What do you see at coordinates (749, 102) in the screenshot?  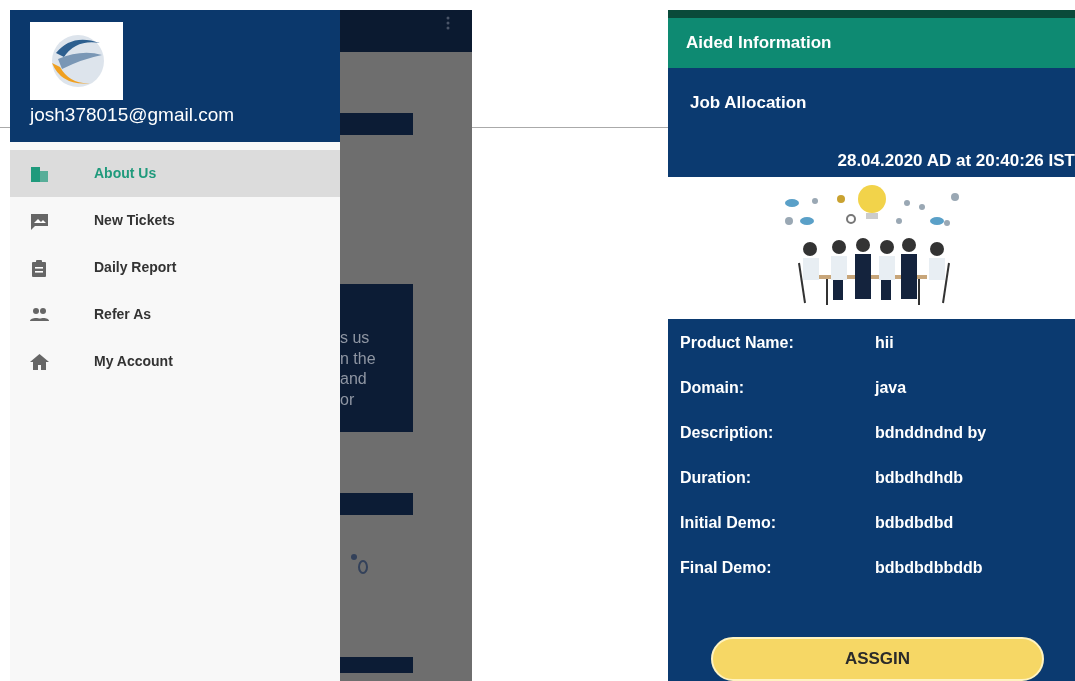 I see `section-title: Job Allocation` at bounding box center [749, 102].